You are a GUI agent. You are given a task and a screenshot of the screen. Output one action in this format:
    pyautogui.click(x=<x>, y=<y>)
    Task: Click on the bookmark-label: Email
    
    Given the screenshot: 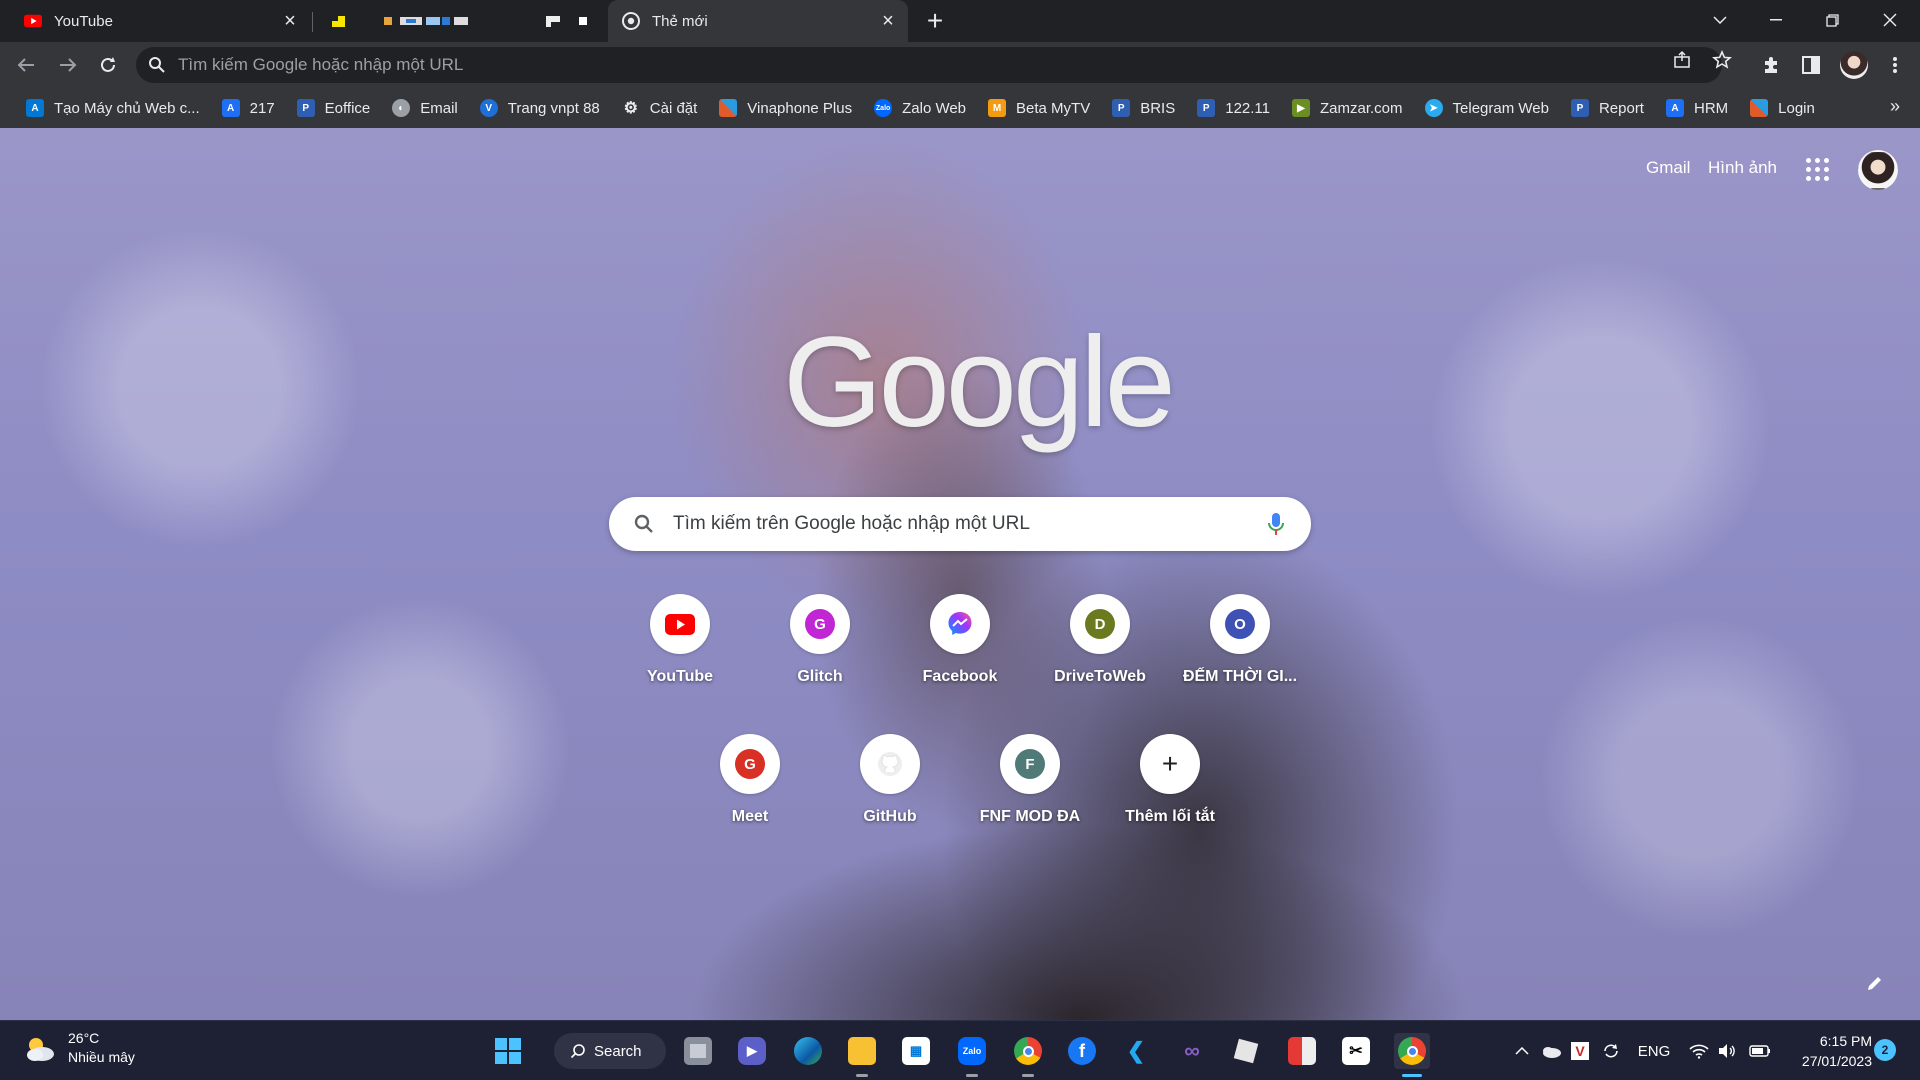 What is the action you would take?
    pyautogui.click(x=439, y=108)
    